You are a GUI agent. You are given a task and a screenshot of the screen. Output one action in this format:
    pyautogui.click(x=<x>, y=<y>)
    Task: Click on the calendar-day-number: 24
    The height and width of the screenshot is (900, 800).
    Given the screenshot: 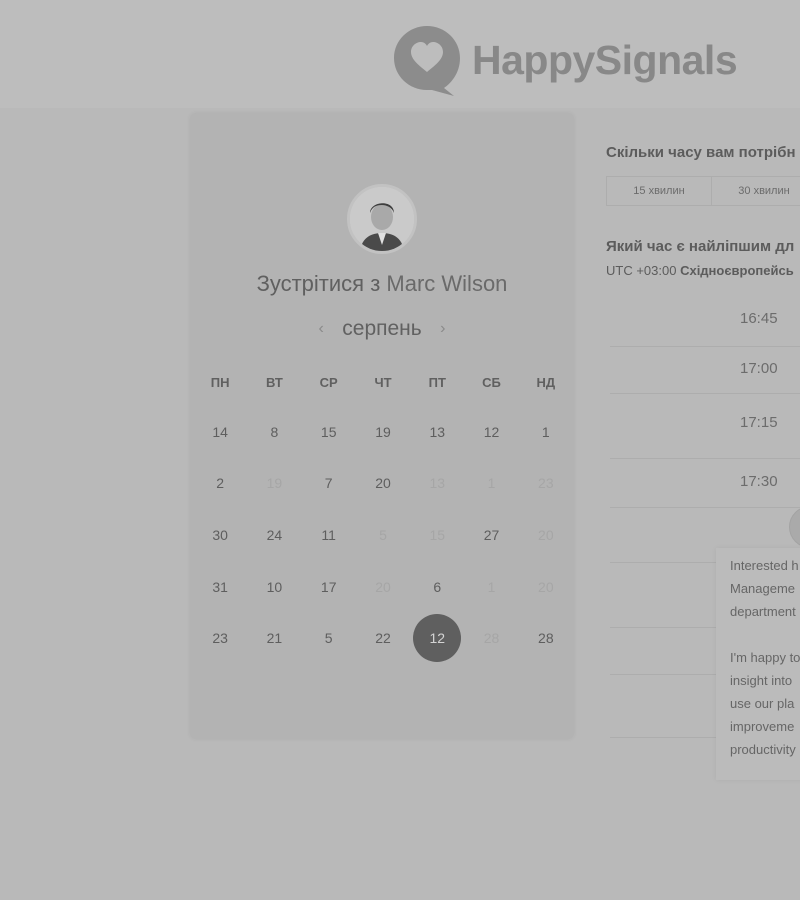 What is the action you would take?
    pyautogui.click(x=274, y=534)
    